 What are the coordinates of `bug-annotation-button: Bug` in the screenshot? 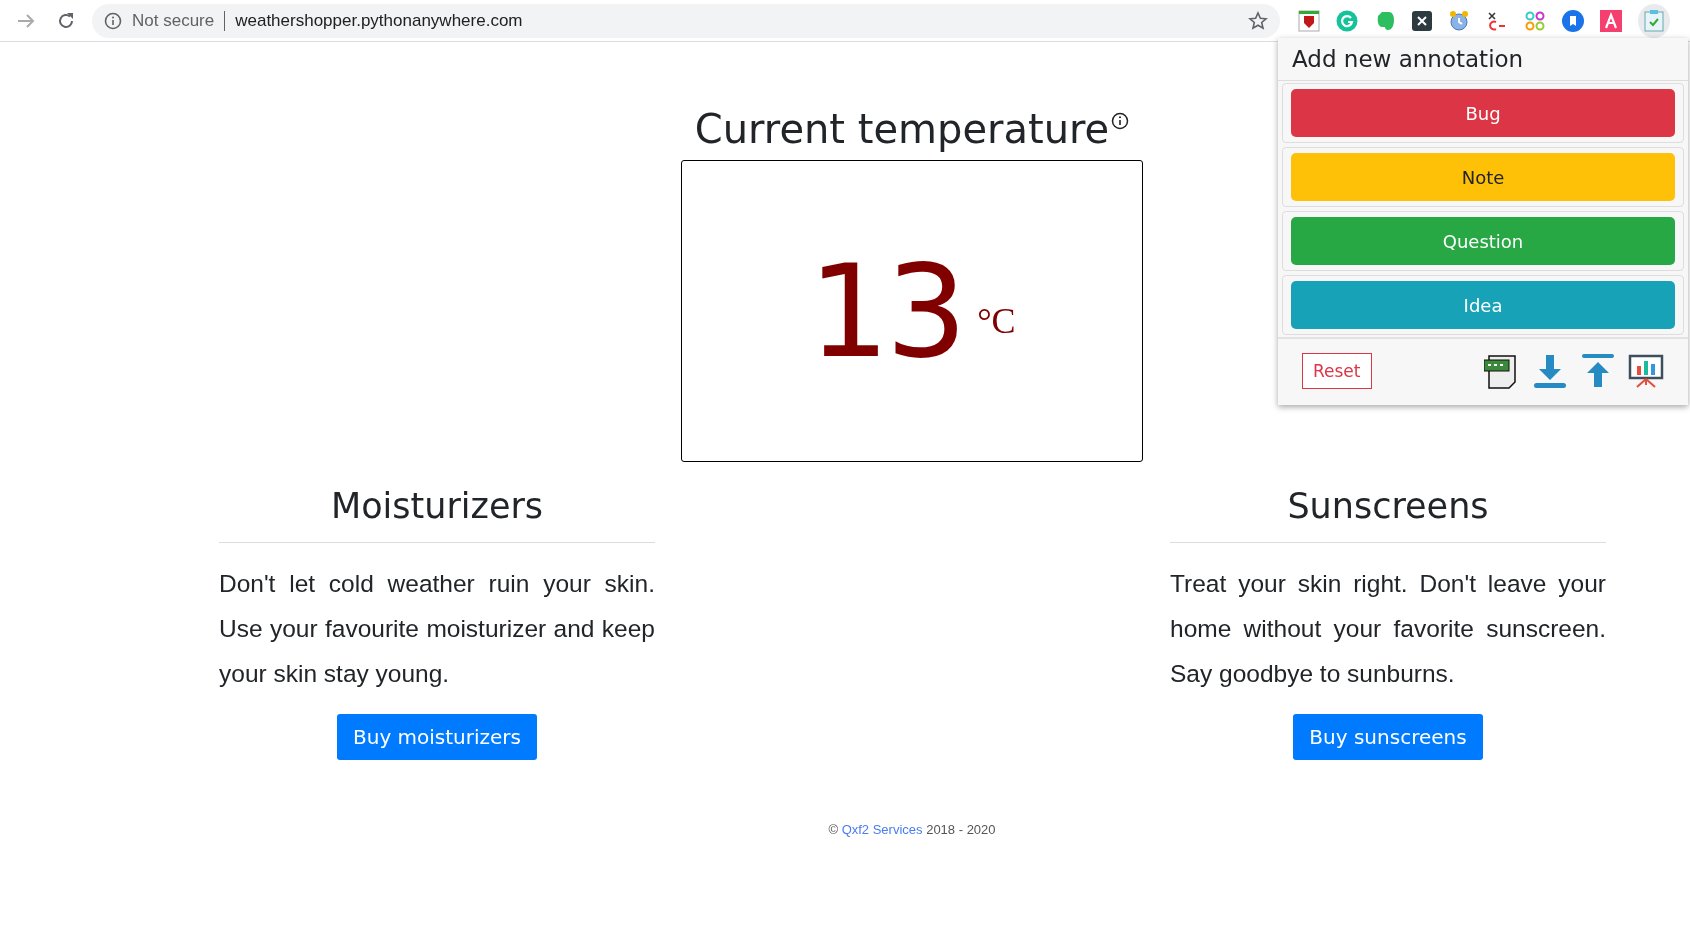 It's located at (1483, 113).